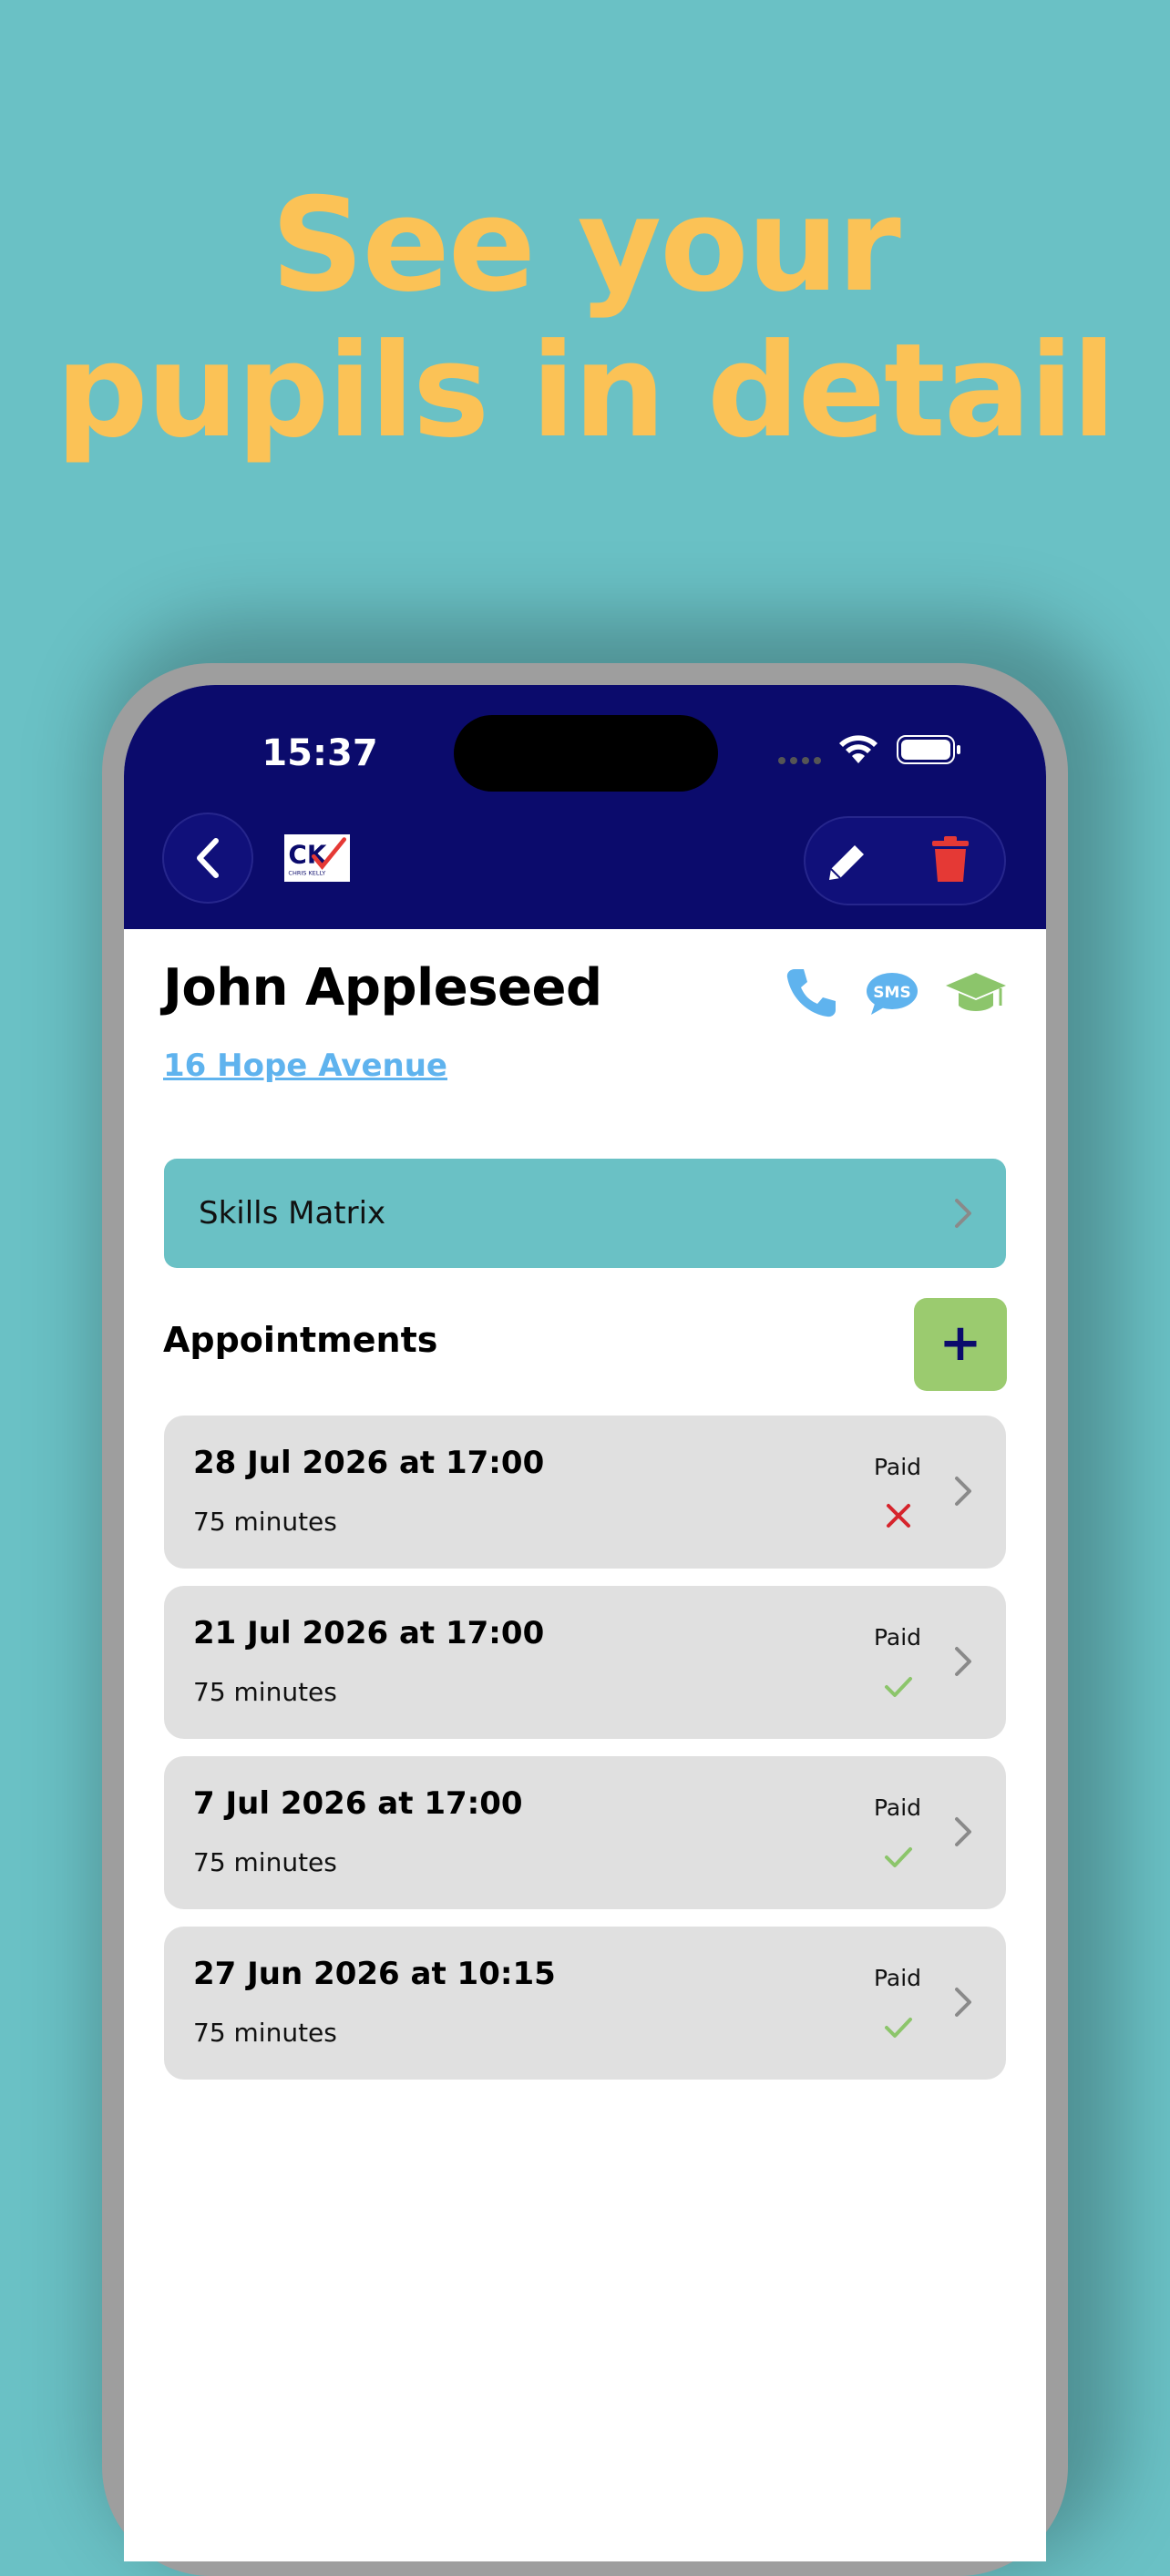  Describe the element at coordinates (803, 757) in the screenshot. I see `cellular-signal-icon` at that location.